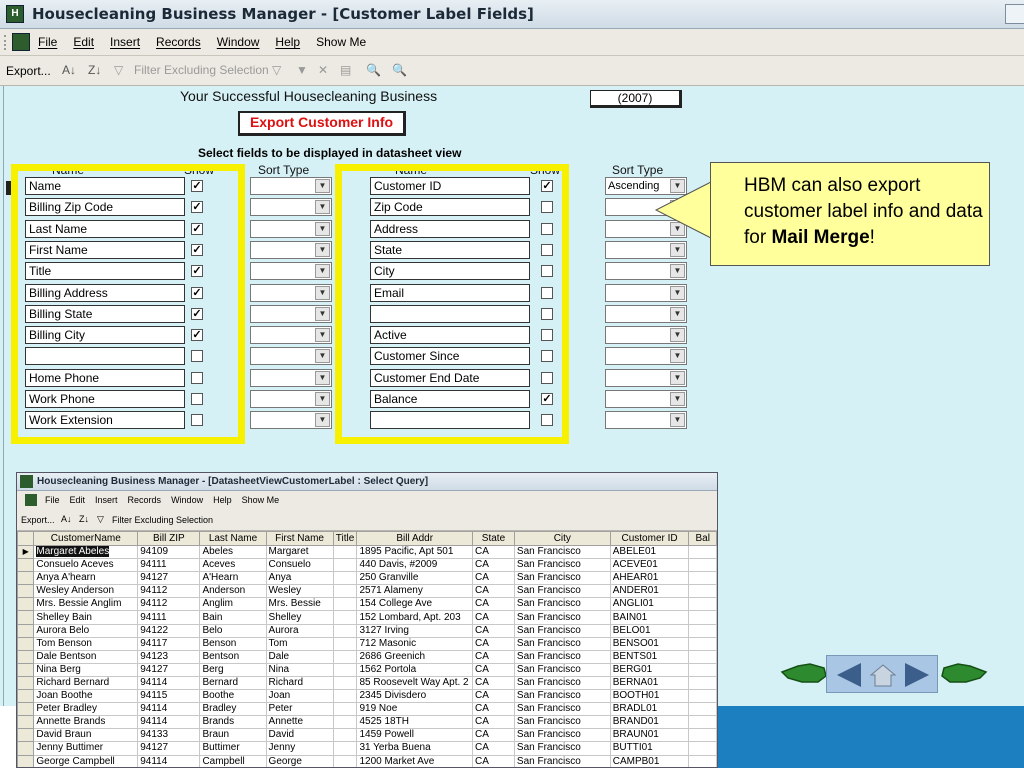 The height and width of the screenshot is (768, 1024). Describe the element at coordinates (26, 552) in the screenshot. I see `row-selector: ▶` at that location.